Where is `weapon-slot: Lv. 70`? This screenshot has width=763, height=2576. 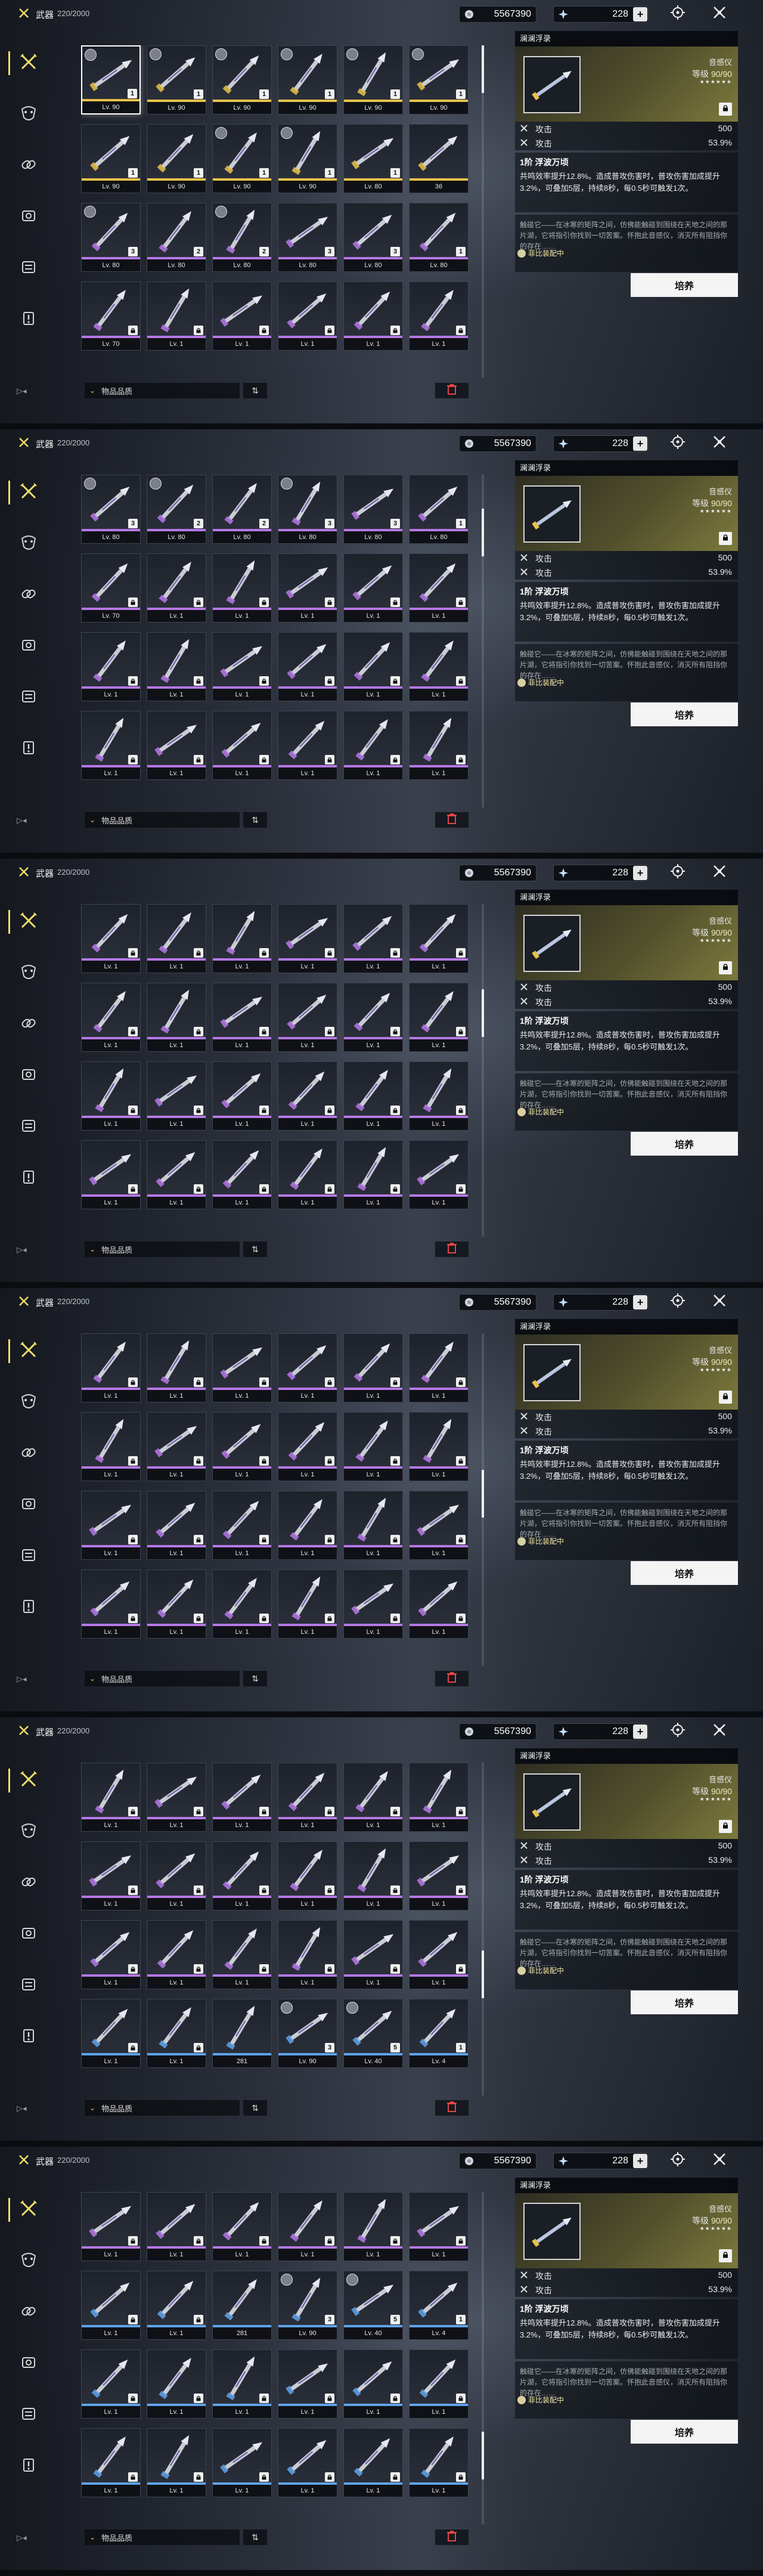 weapon-slot: Lv. 70 is located at coordinates (111, 316).